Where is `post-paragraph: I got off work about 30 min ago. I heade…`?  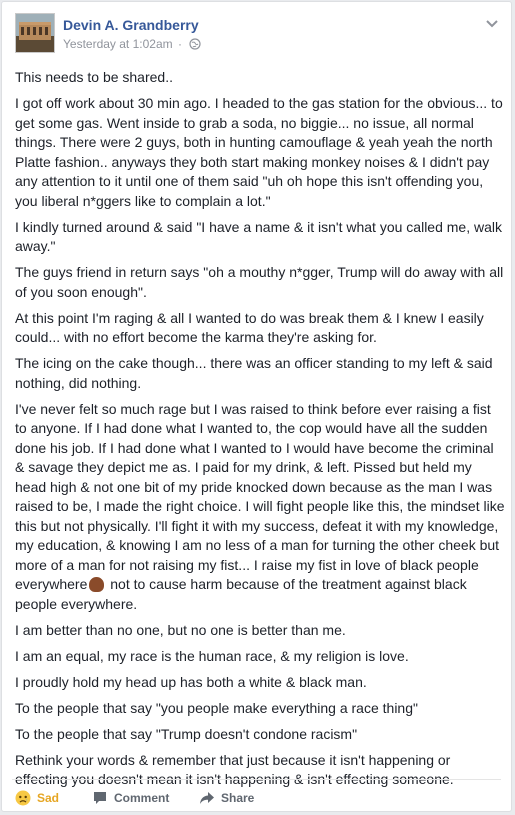
post-paragraph: I got off work about 30 min ago. I heade… is located at coordinates (259, 152).